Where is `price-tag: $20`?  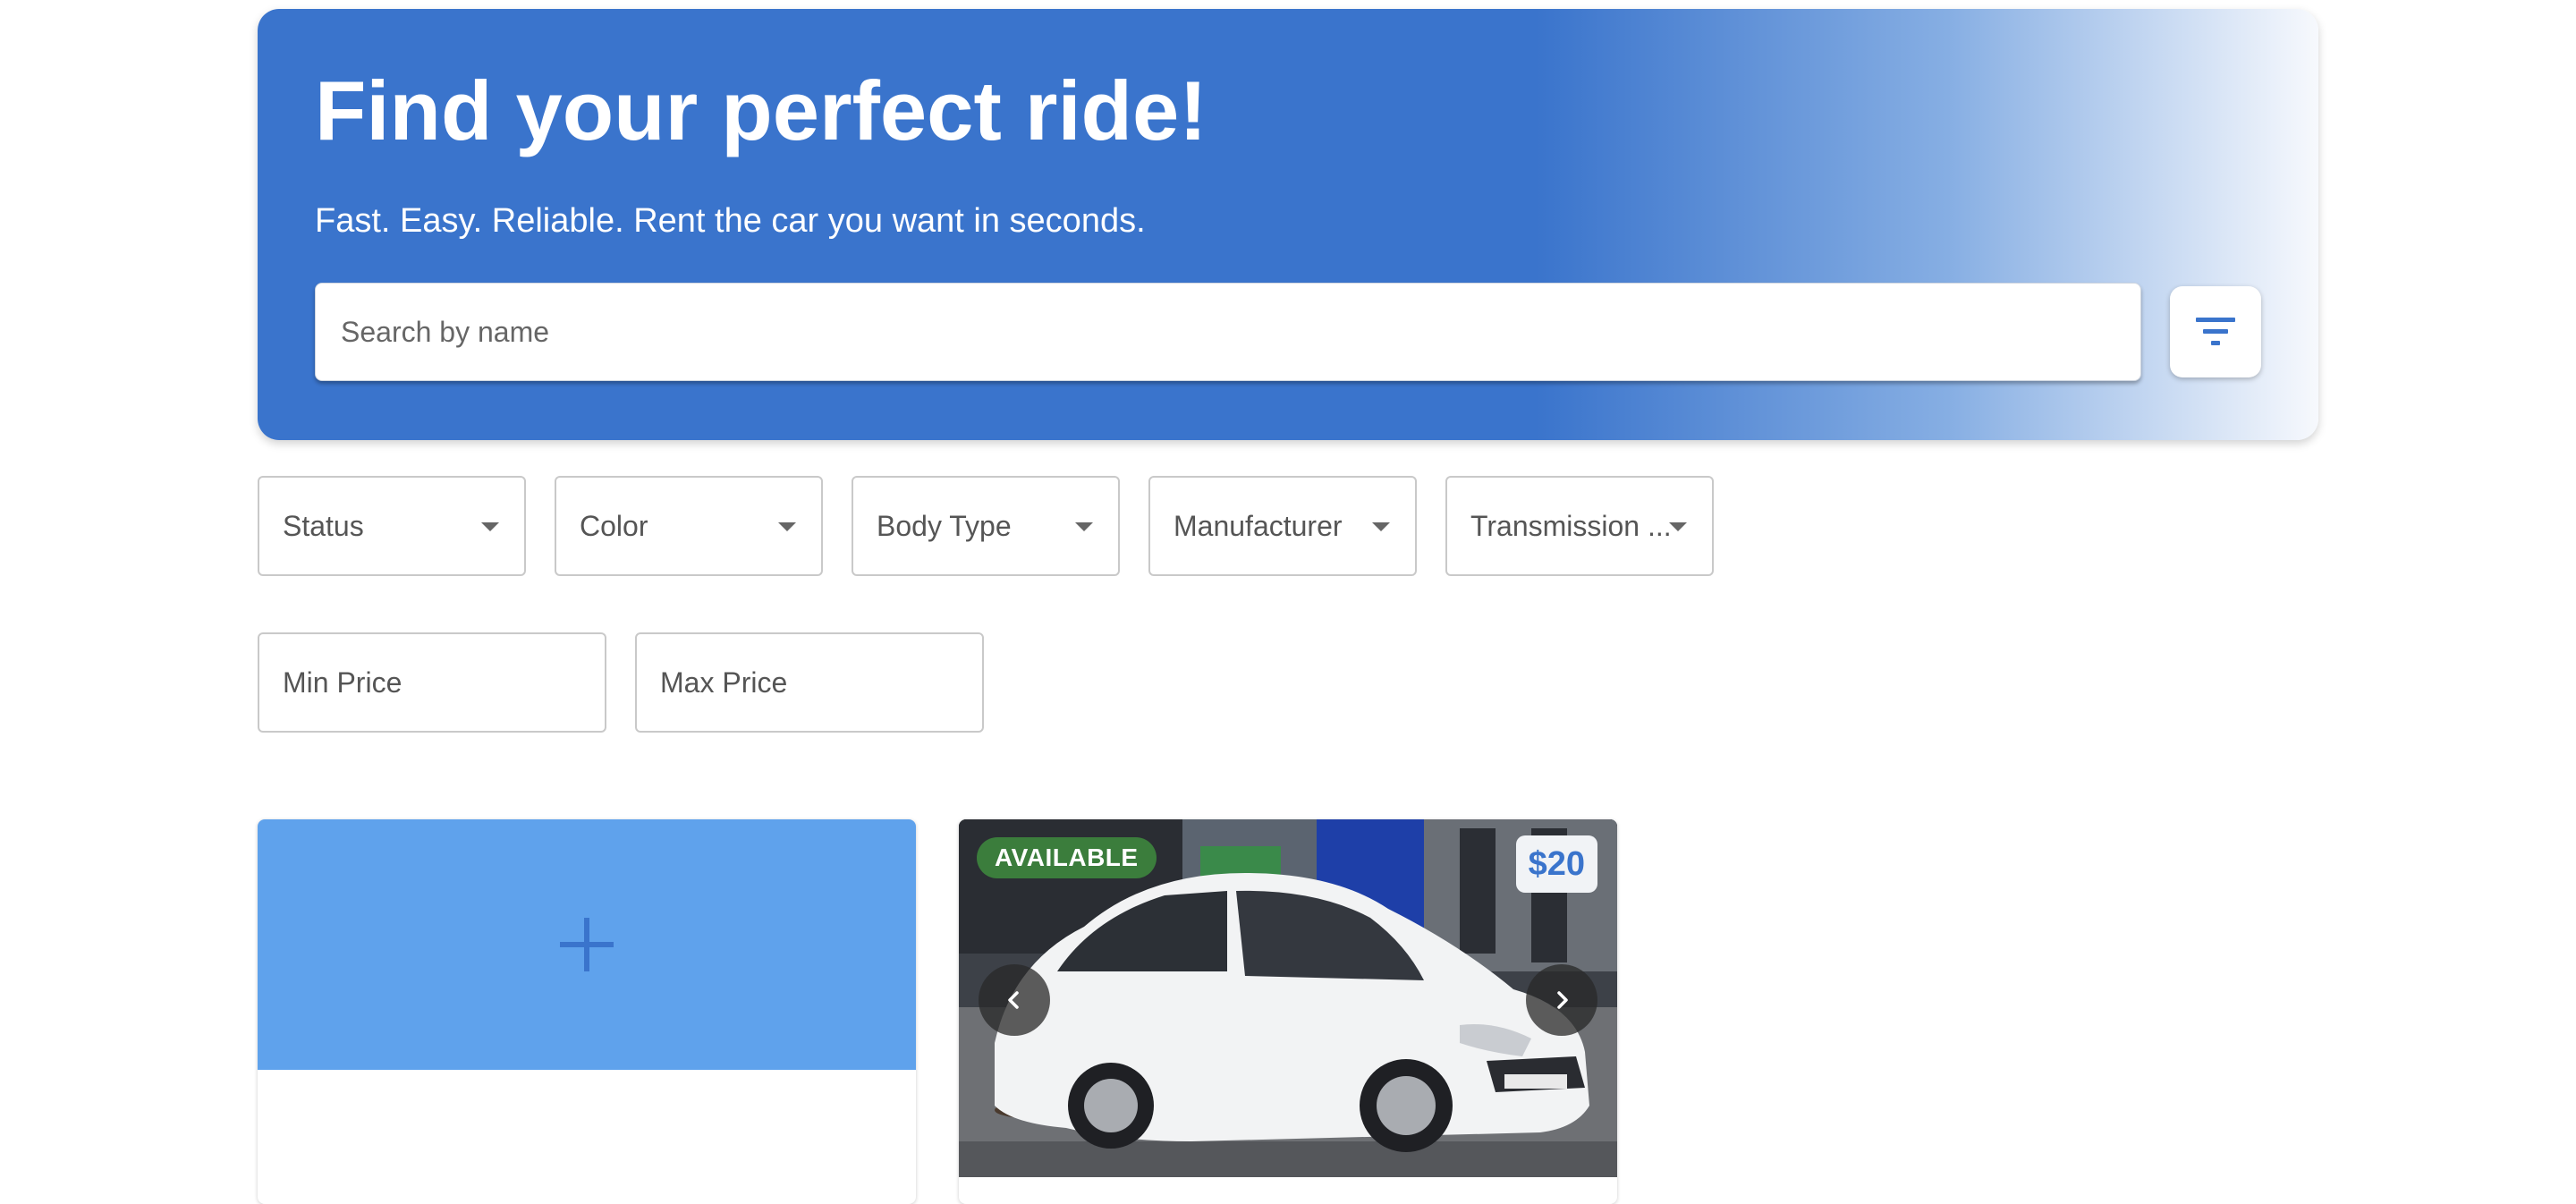 price-tag: $20 is located at coordinates (1556, 864).